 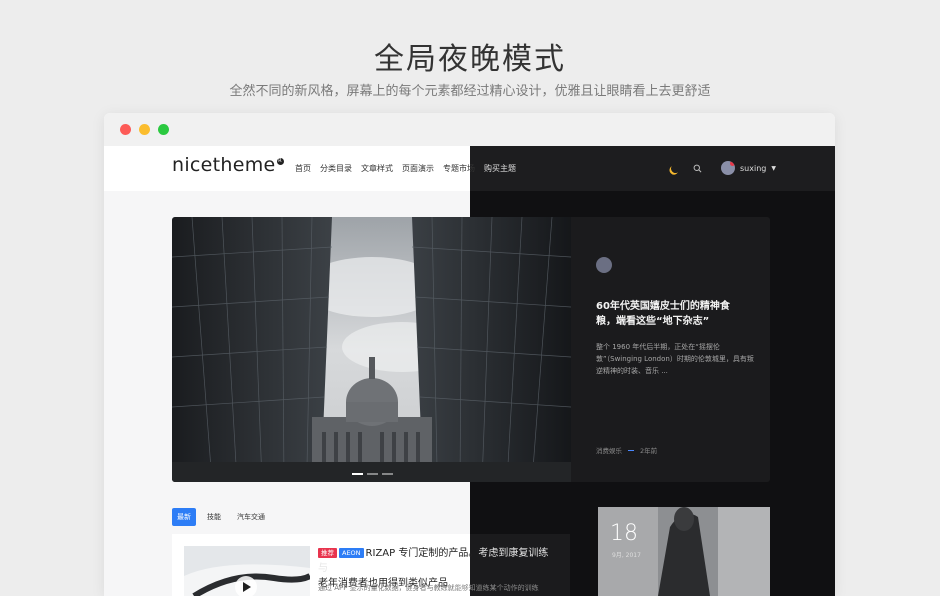 What do you see at coordinates (649, 451) in the screenshot?
I see `featured-time: 2年前` at bounding box center [649, 451].